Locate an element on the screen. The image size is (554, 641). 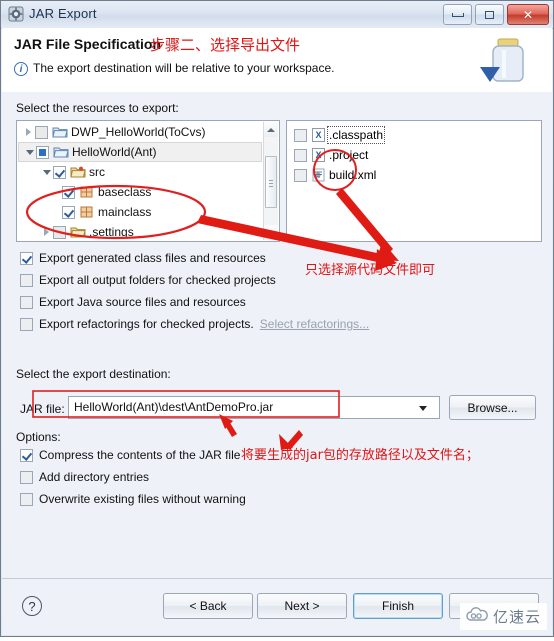
chevron-down-icon is located at coordinates (423, 408).